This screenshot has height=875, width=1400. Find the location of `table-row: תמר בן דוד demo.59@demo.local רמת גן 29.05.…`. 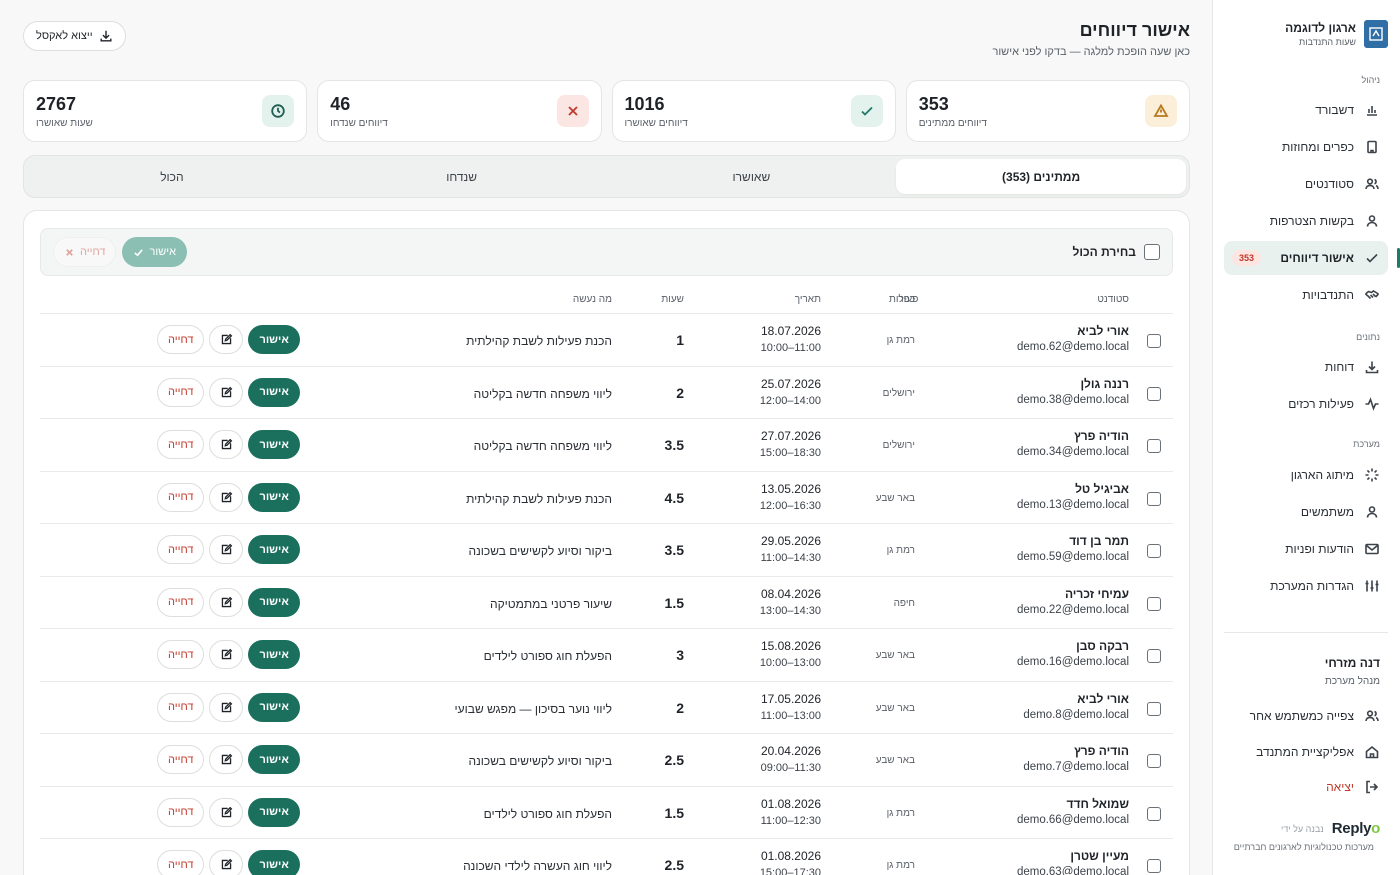

table-row: תמר בן דוד demo.59@demo.local רמת גן 29.05.… is located at coordinates (606, 549).